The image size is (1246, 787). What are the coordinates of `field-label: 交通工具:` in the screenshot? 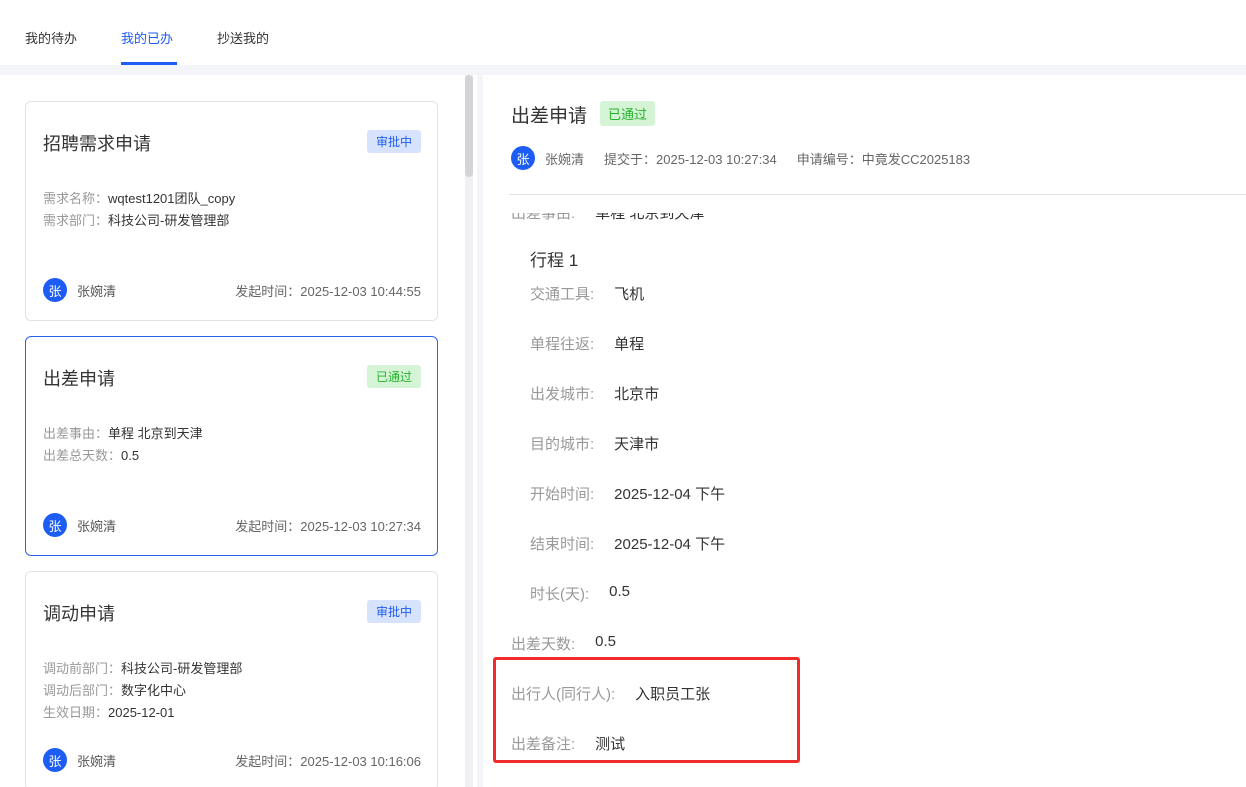 It's located at (562, 294).